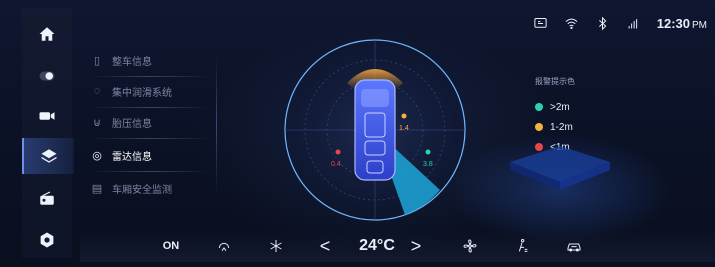 Image resolution: width=715 pixels, height=267 pixels. What do you see at coordinates (97, 188) in the screenshot?
I see `cabin-icon: ▤` at bounding box center [97, 188].